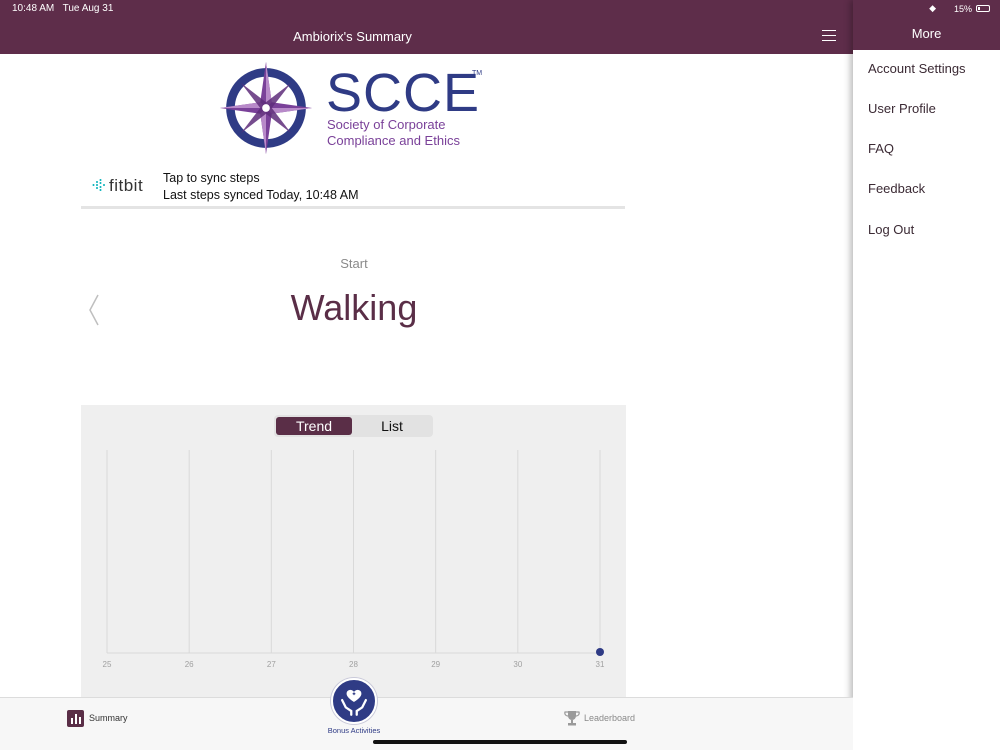  Describe the element at coordinates (962, 9) in the screenshot. I see `battery-percent: 15%` at that location.